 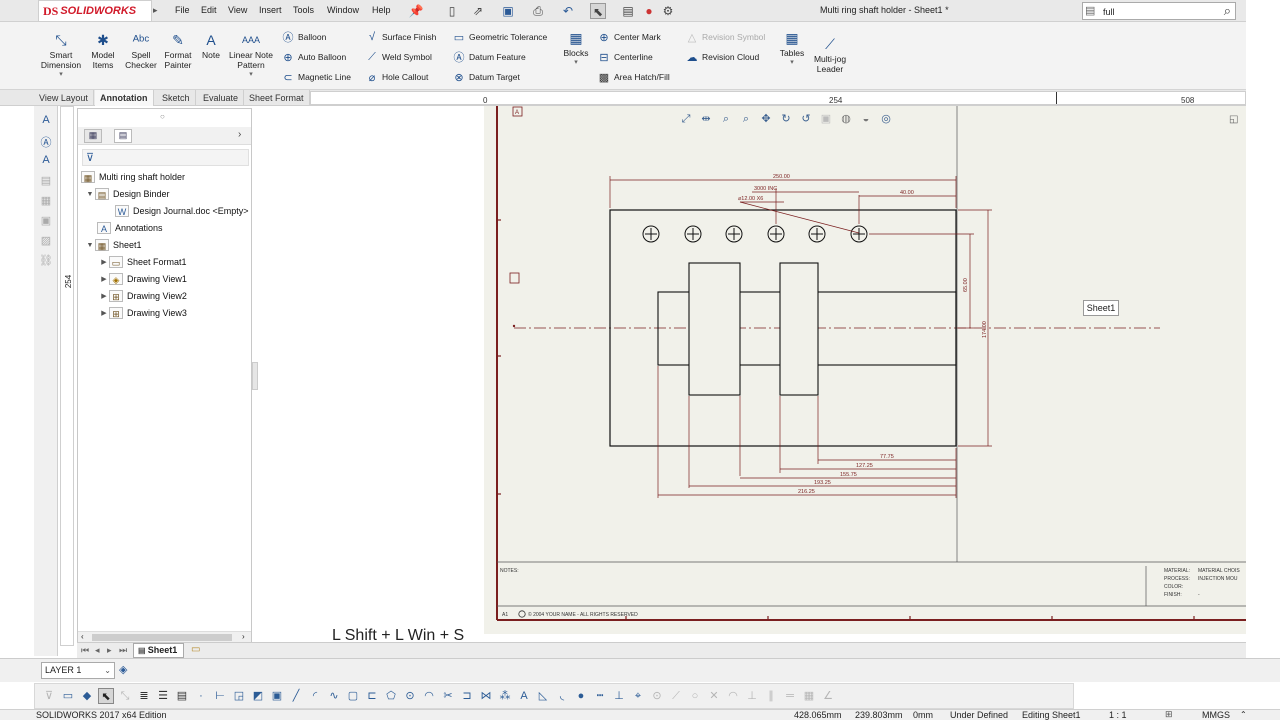 I want to click on next-sheet-icon: ▸, so click(x=109, y=650).